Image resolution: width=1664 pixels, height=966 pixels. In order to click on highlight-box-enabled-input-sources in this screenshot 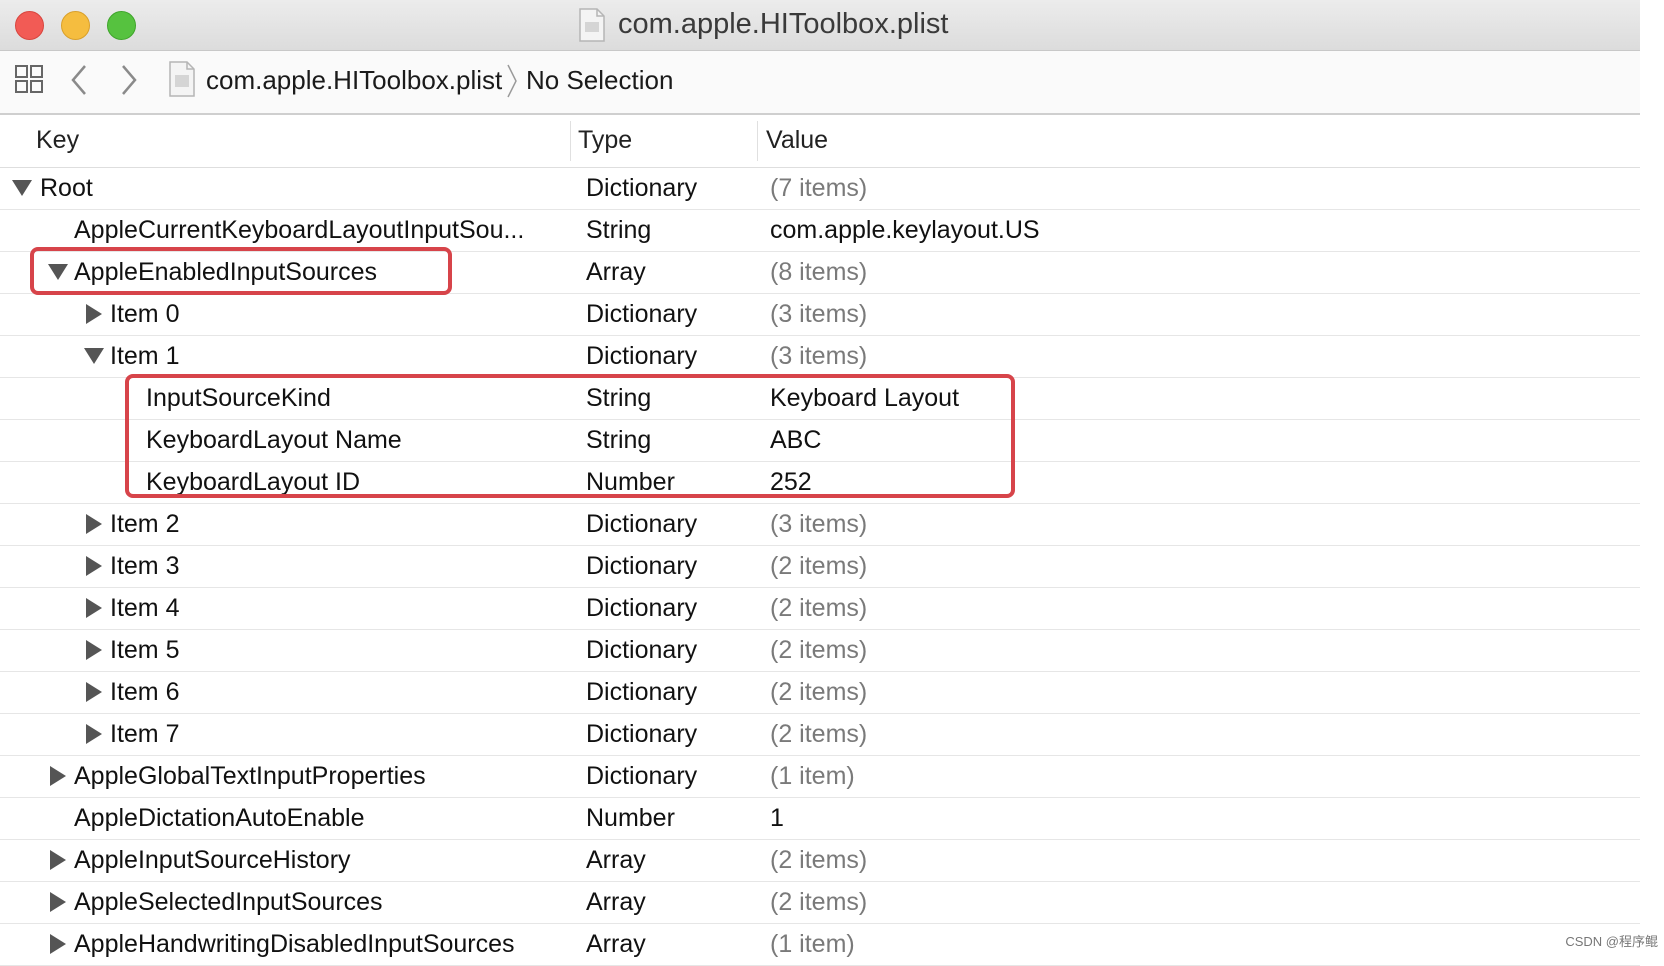, I will do `click(241, 271)`.